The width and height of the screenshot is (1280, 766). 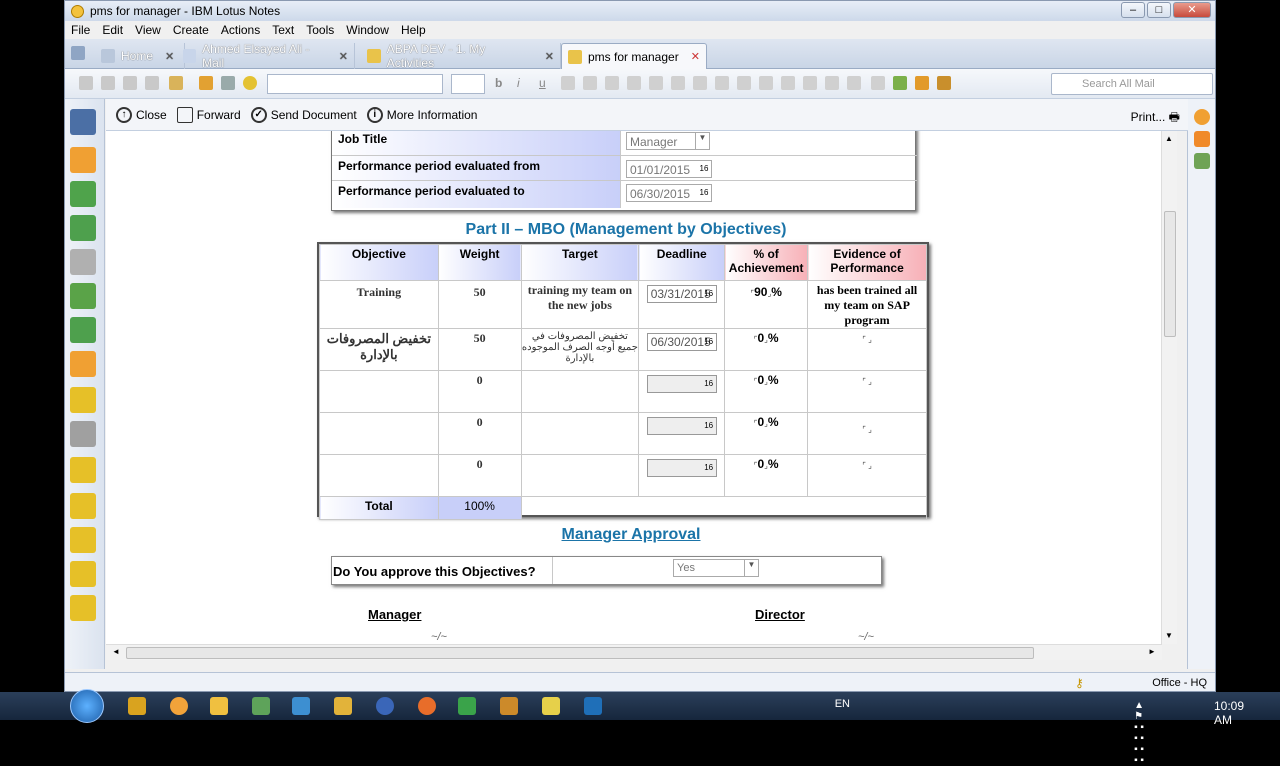 I want to click on justify-icon, so click(x=744, y=83).